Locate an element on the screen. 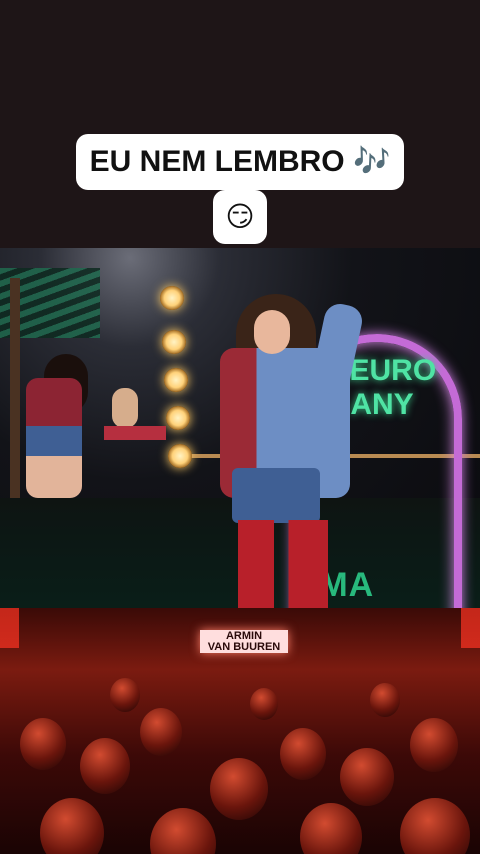 The image size is (480, 854). keyboard is located at coordinates (135, 433).